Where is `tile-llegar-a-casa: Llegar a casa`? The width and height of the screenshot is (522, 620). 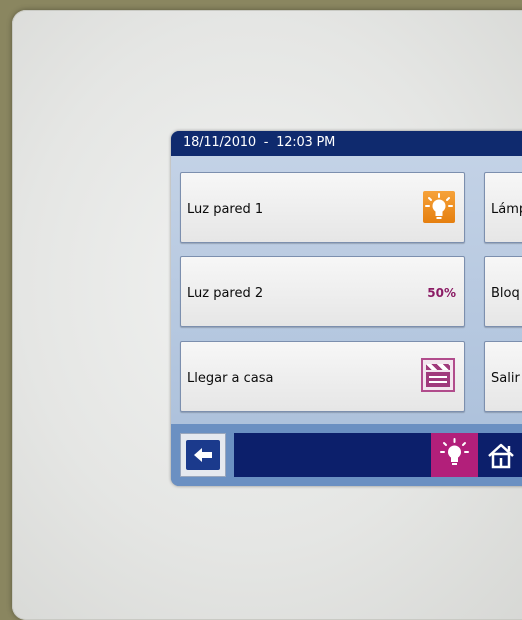 tile-llegar-a-casa: Llegar a casa is located at coordinates (322, 376).